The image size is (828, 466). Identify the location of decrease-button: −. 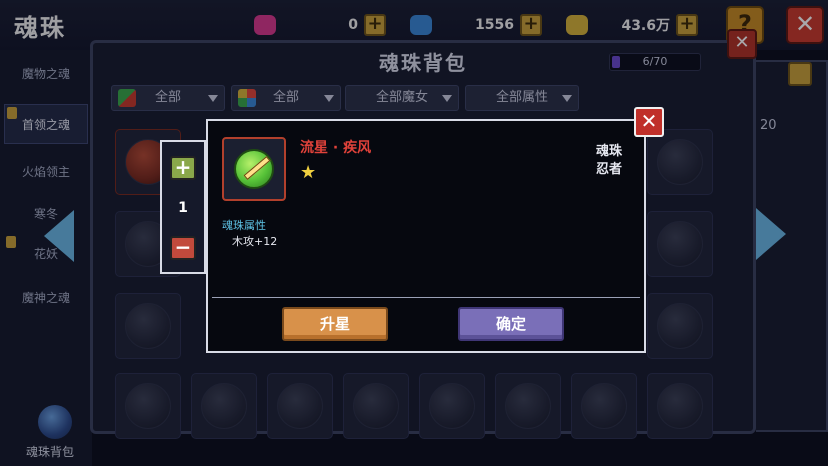
(183, 248).